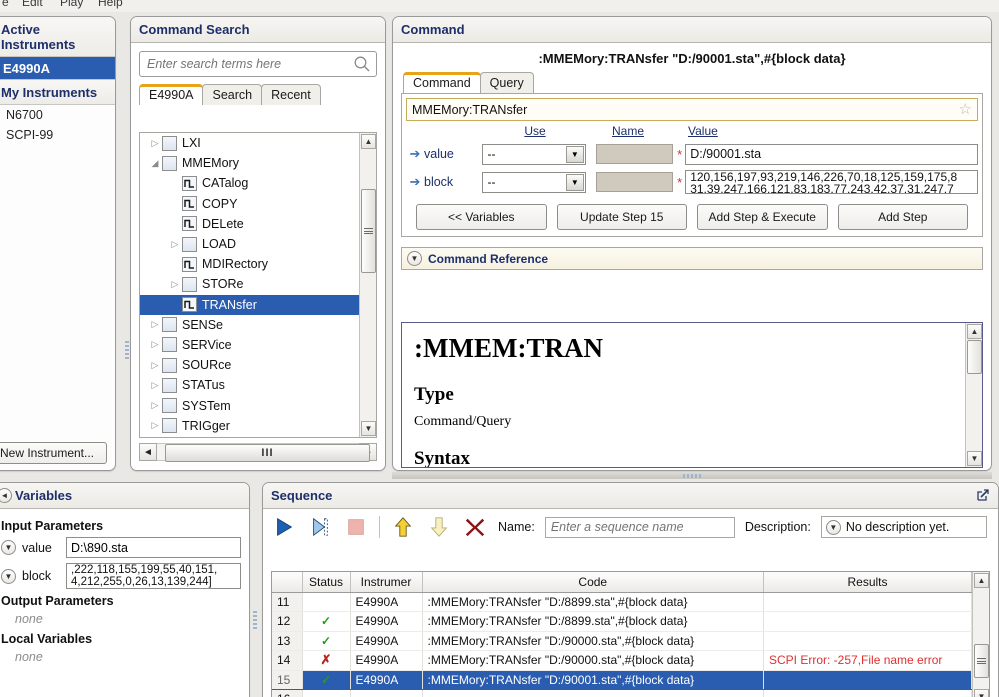 The width and height of the screenshot is (999, 697). I want to click on col-instrument: Instrumer, so click(386, 582).